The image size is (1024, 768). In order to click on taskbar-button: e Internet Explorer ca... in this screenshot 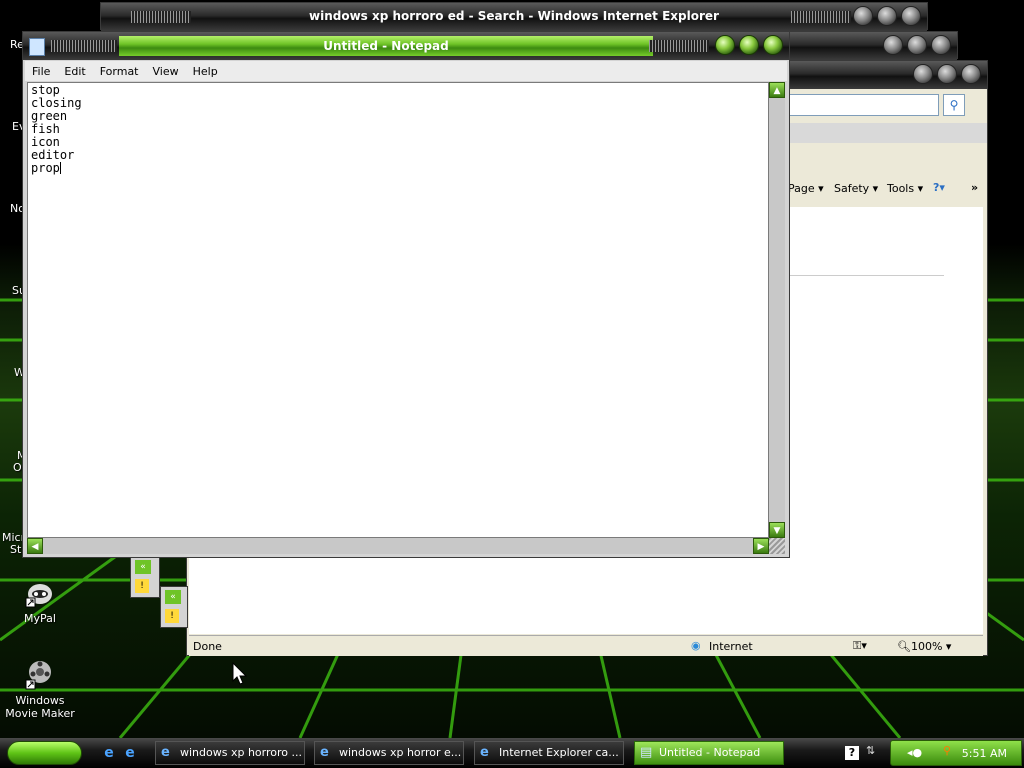, I will do `click(549, 753)`.